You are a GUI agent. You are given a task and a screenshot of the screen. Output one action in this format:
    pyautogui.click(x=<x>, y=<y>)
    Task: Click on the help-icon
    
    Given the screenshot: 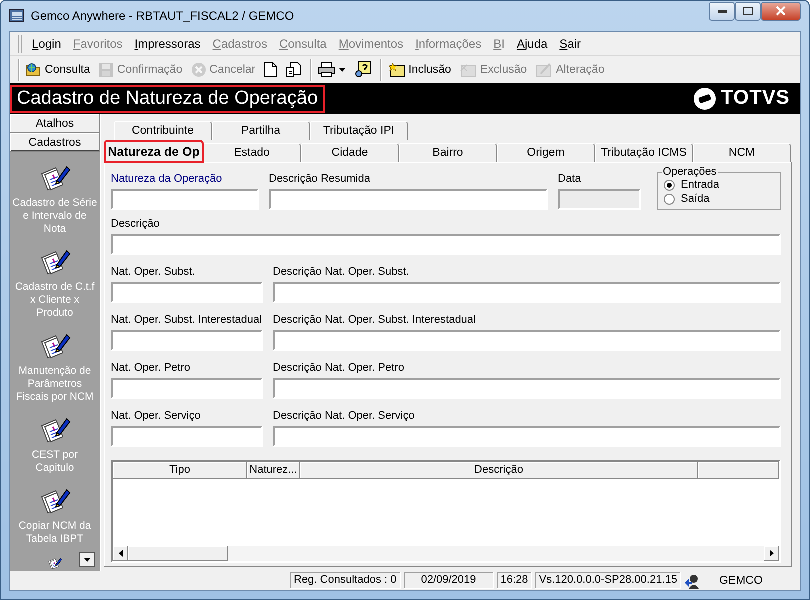 What is the action you would take?
    pyautogui.click(x=363, y=69)
    